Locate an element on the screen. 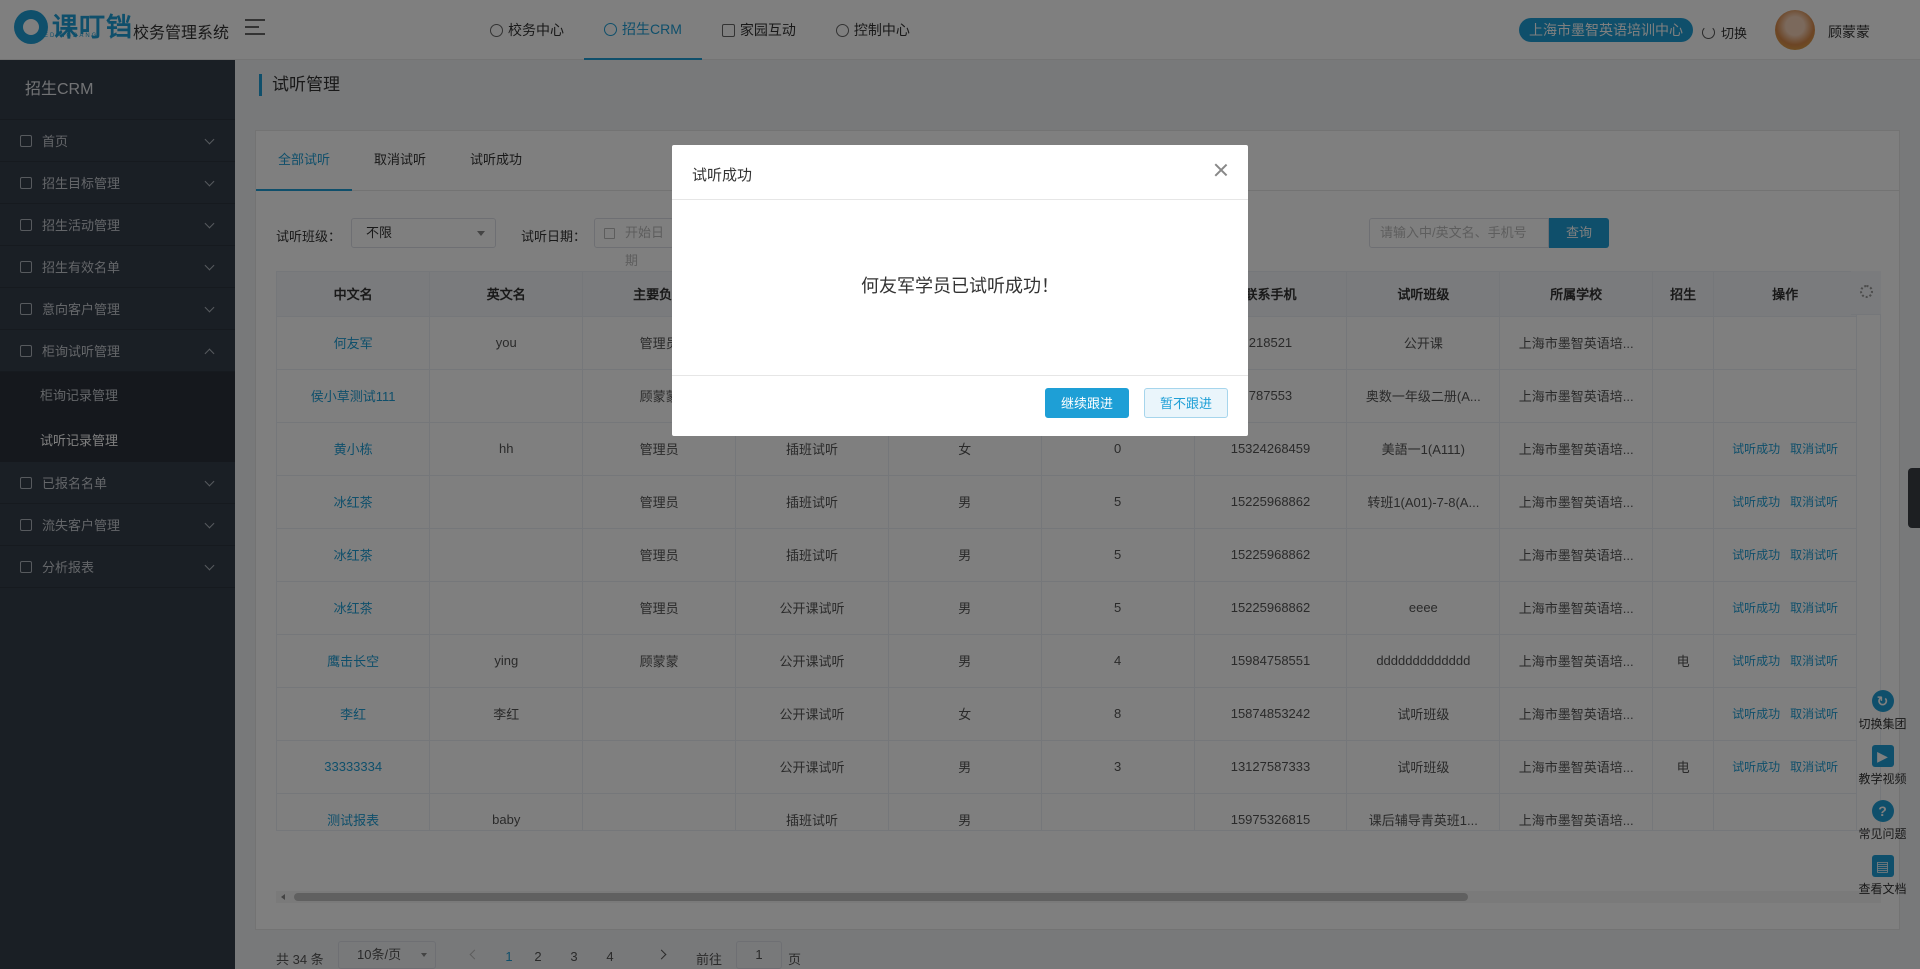  dialog-title: 试听成功 is located at coordinates (960, 172).